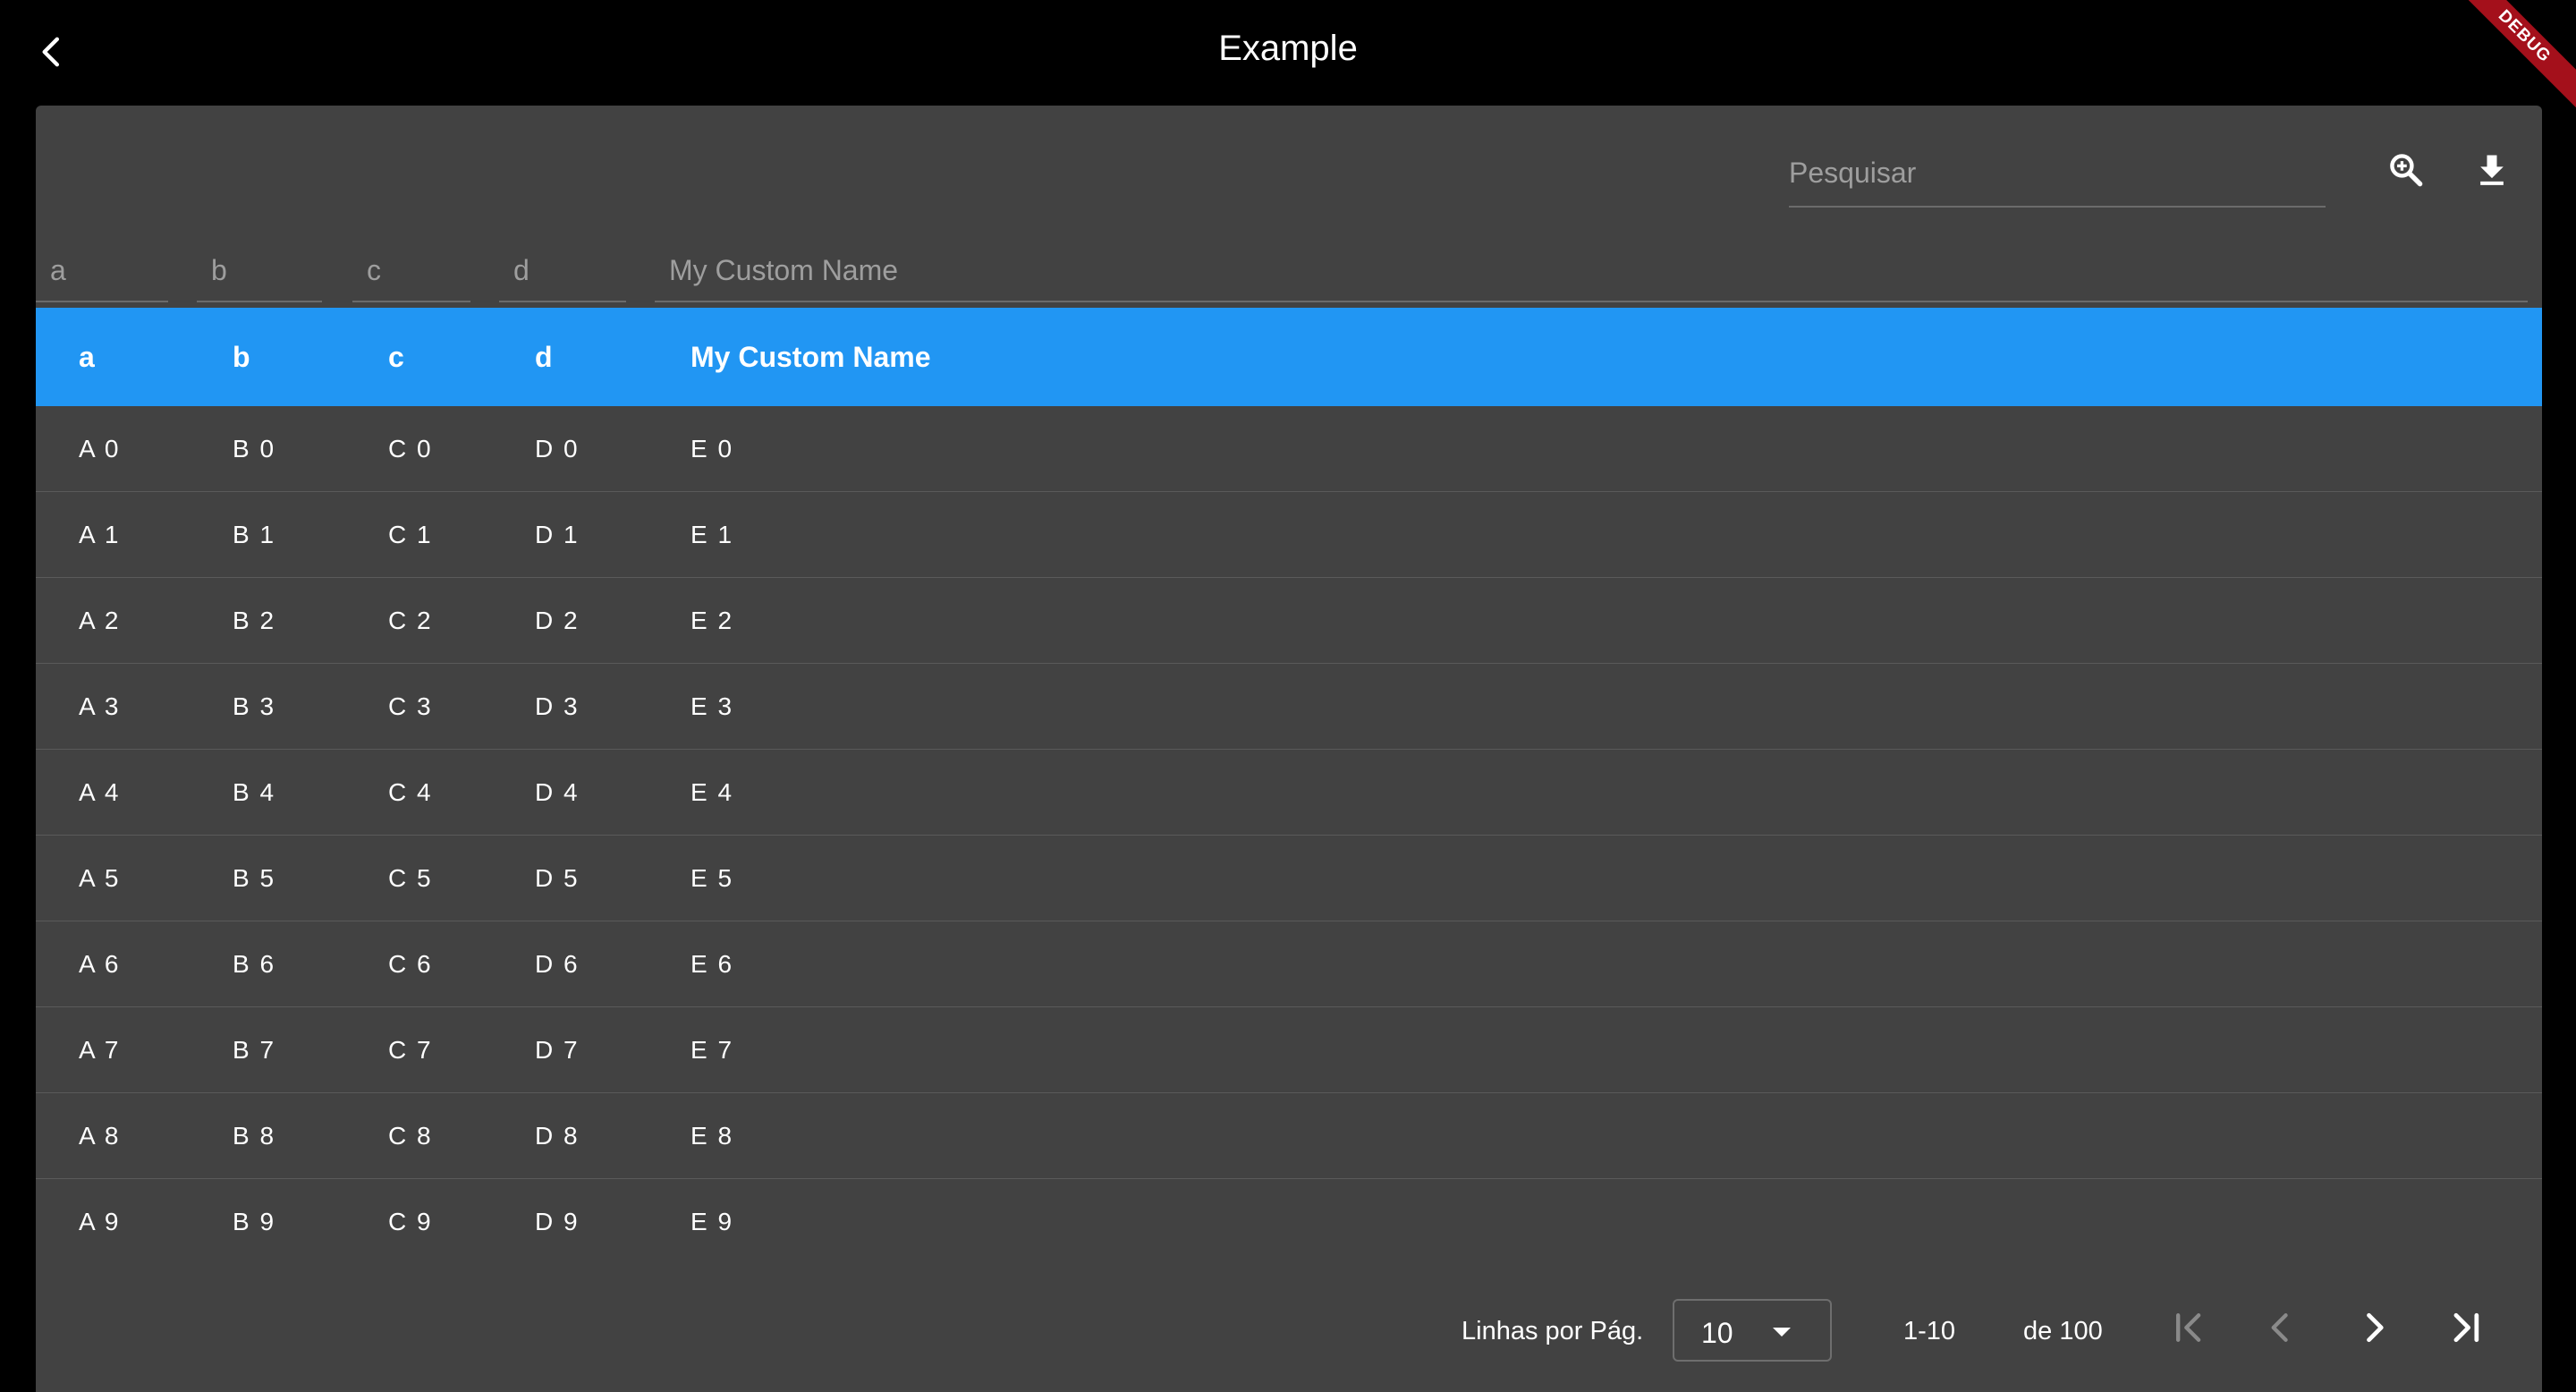 This screenshot has height=1392, width=2576. I want to click on search-input, so click(2057, 172).